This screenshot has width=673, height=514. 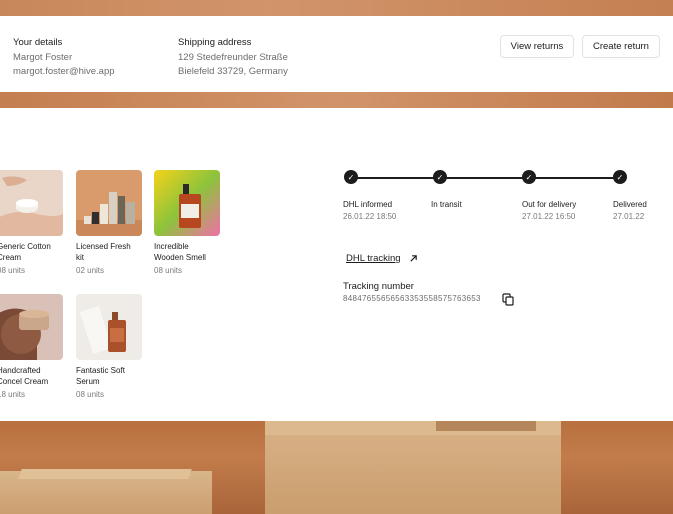 I want to click on product-image-fresh-kit, so click(x=109, y=203).